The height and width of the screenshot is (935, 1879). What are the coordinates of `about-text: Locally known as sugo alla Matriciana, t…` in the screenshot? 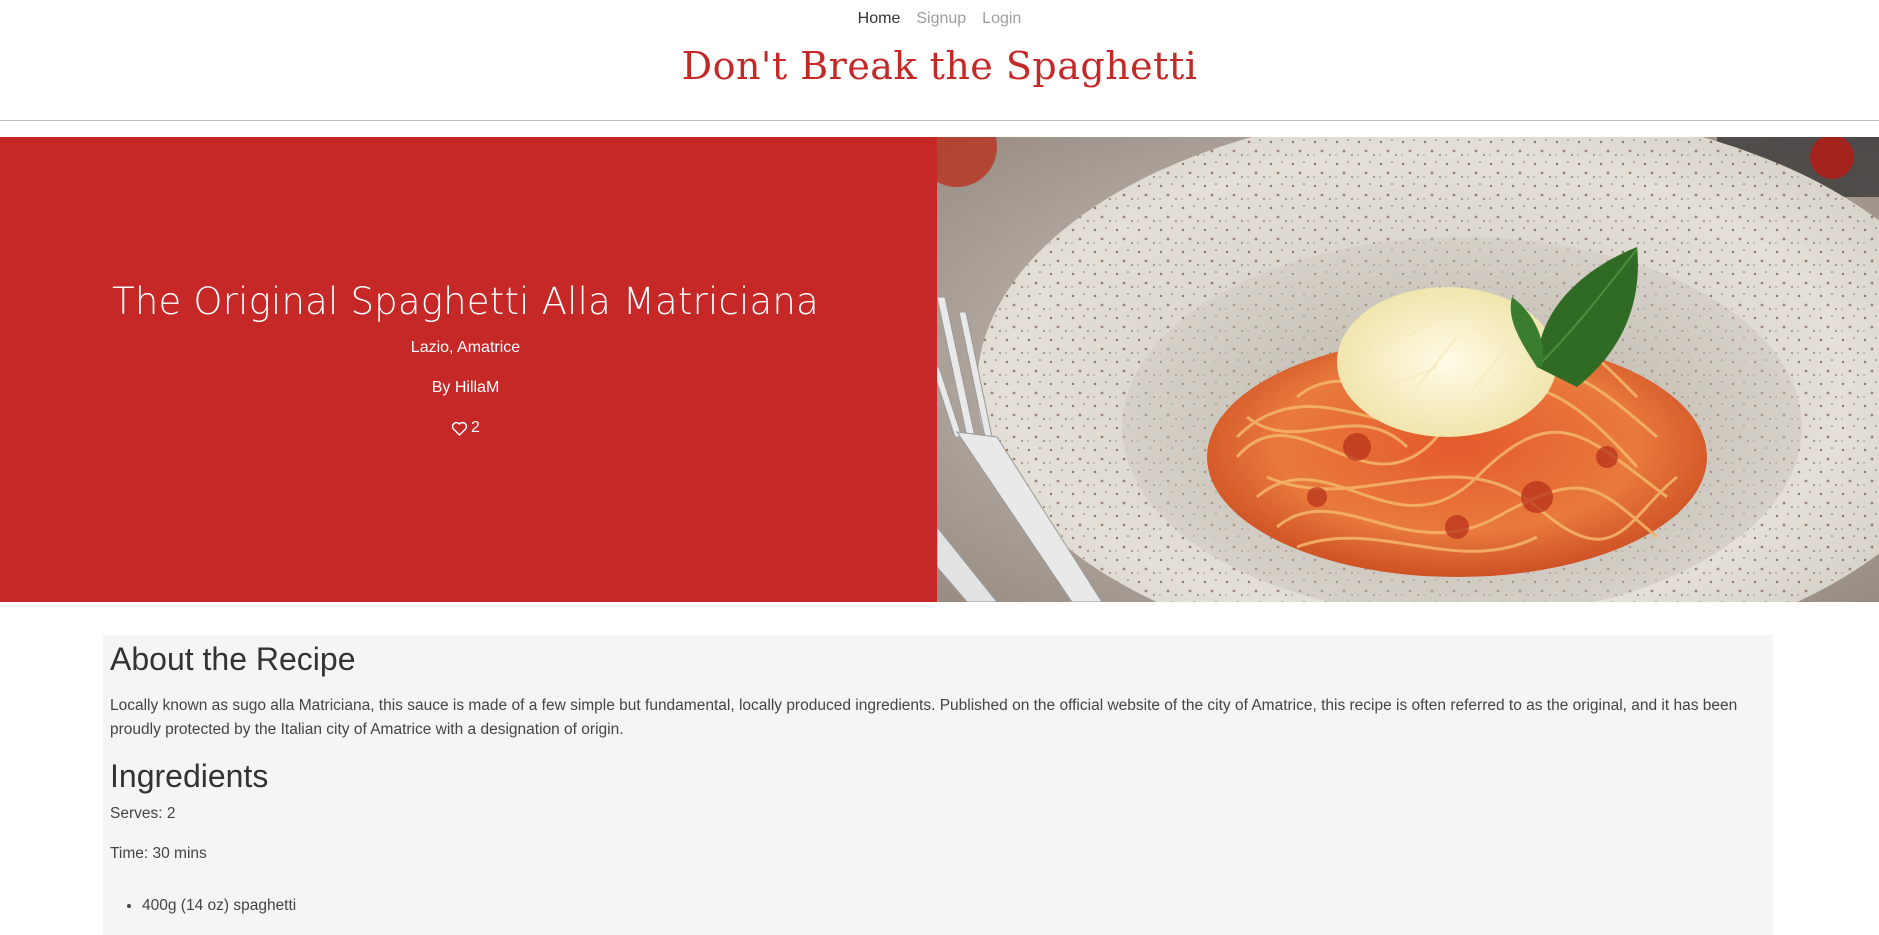 It's located at (924, 717).